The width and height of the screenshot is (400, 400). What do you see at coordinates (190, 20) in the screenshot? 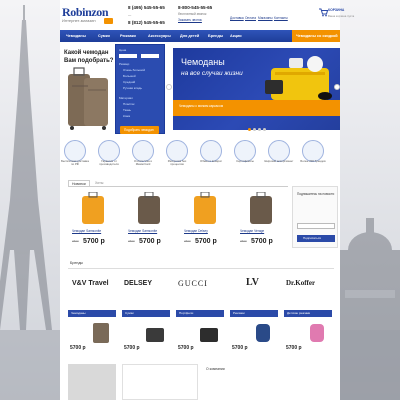
I see `callback-link: Заказать звонок` at bounding box center [190, 20].